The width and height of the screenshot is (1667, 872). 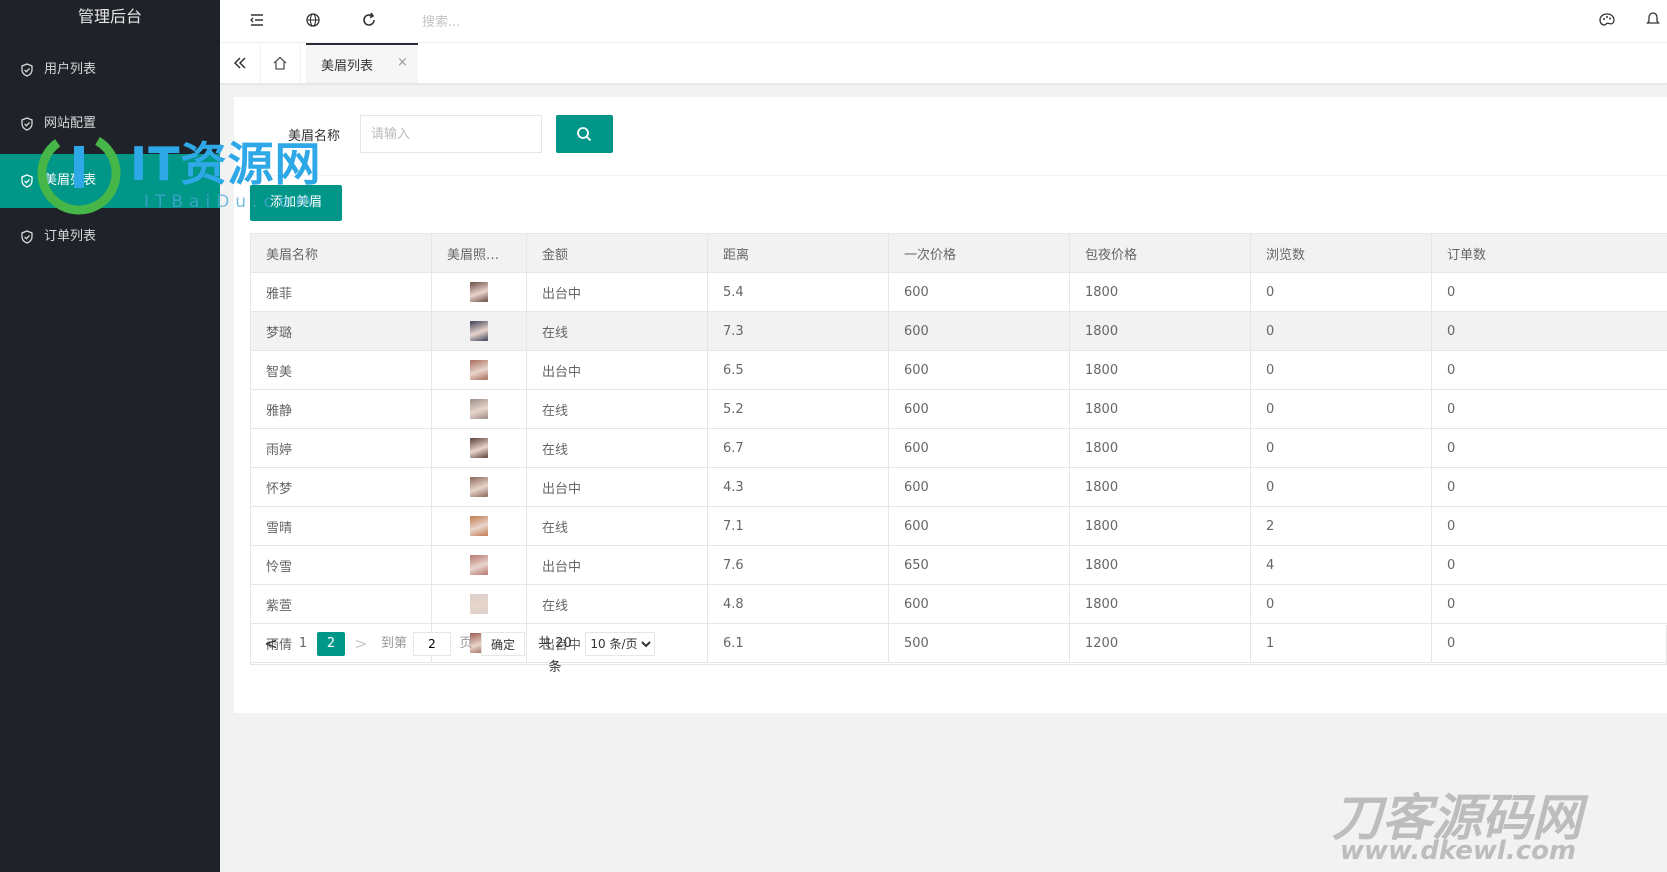 What do you see at coordinates (958, 604) in the screenshot?
I see `table-row: 紫萱 在线 4.8 600 1800 0 0` at bounding box center [958, 604].